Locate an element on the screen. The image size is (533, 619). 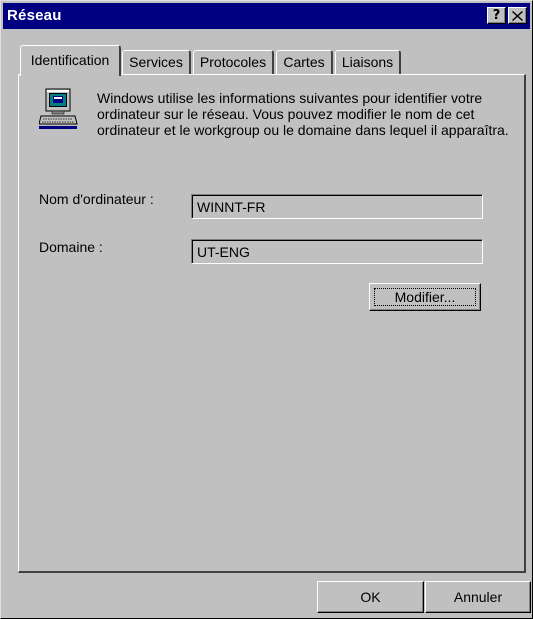
tab-liaisons: Liaisons is located at coordinates (368, 62).